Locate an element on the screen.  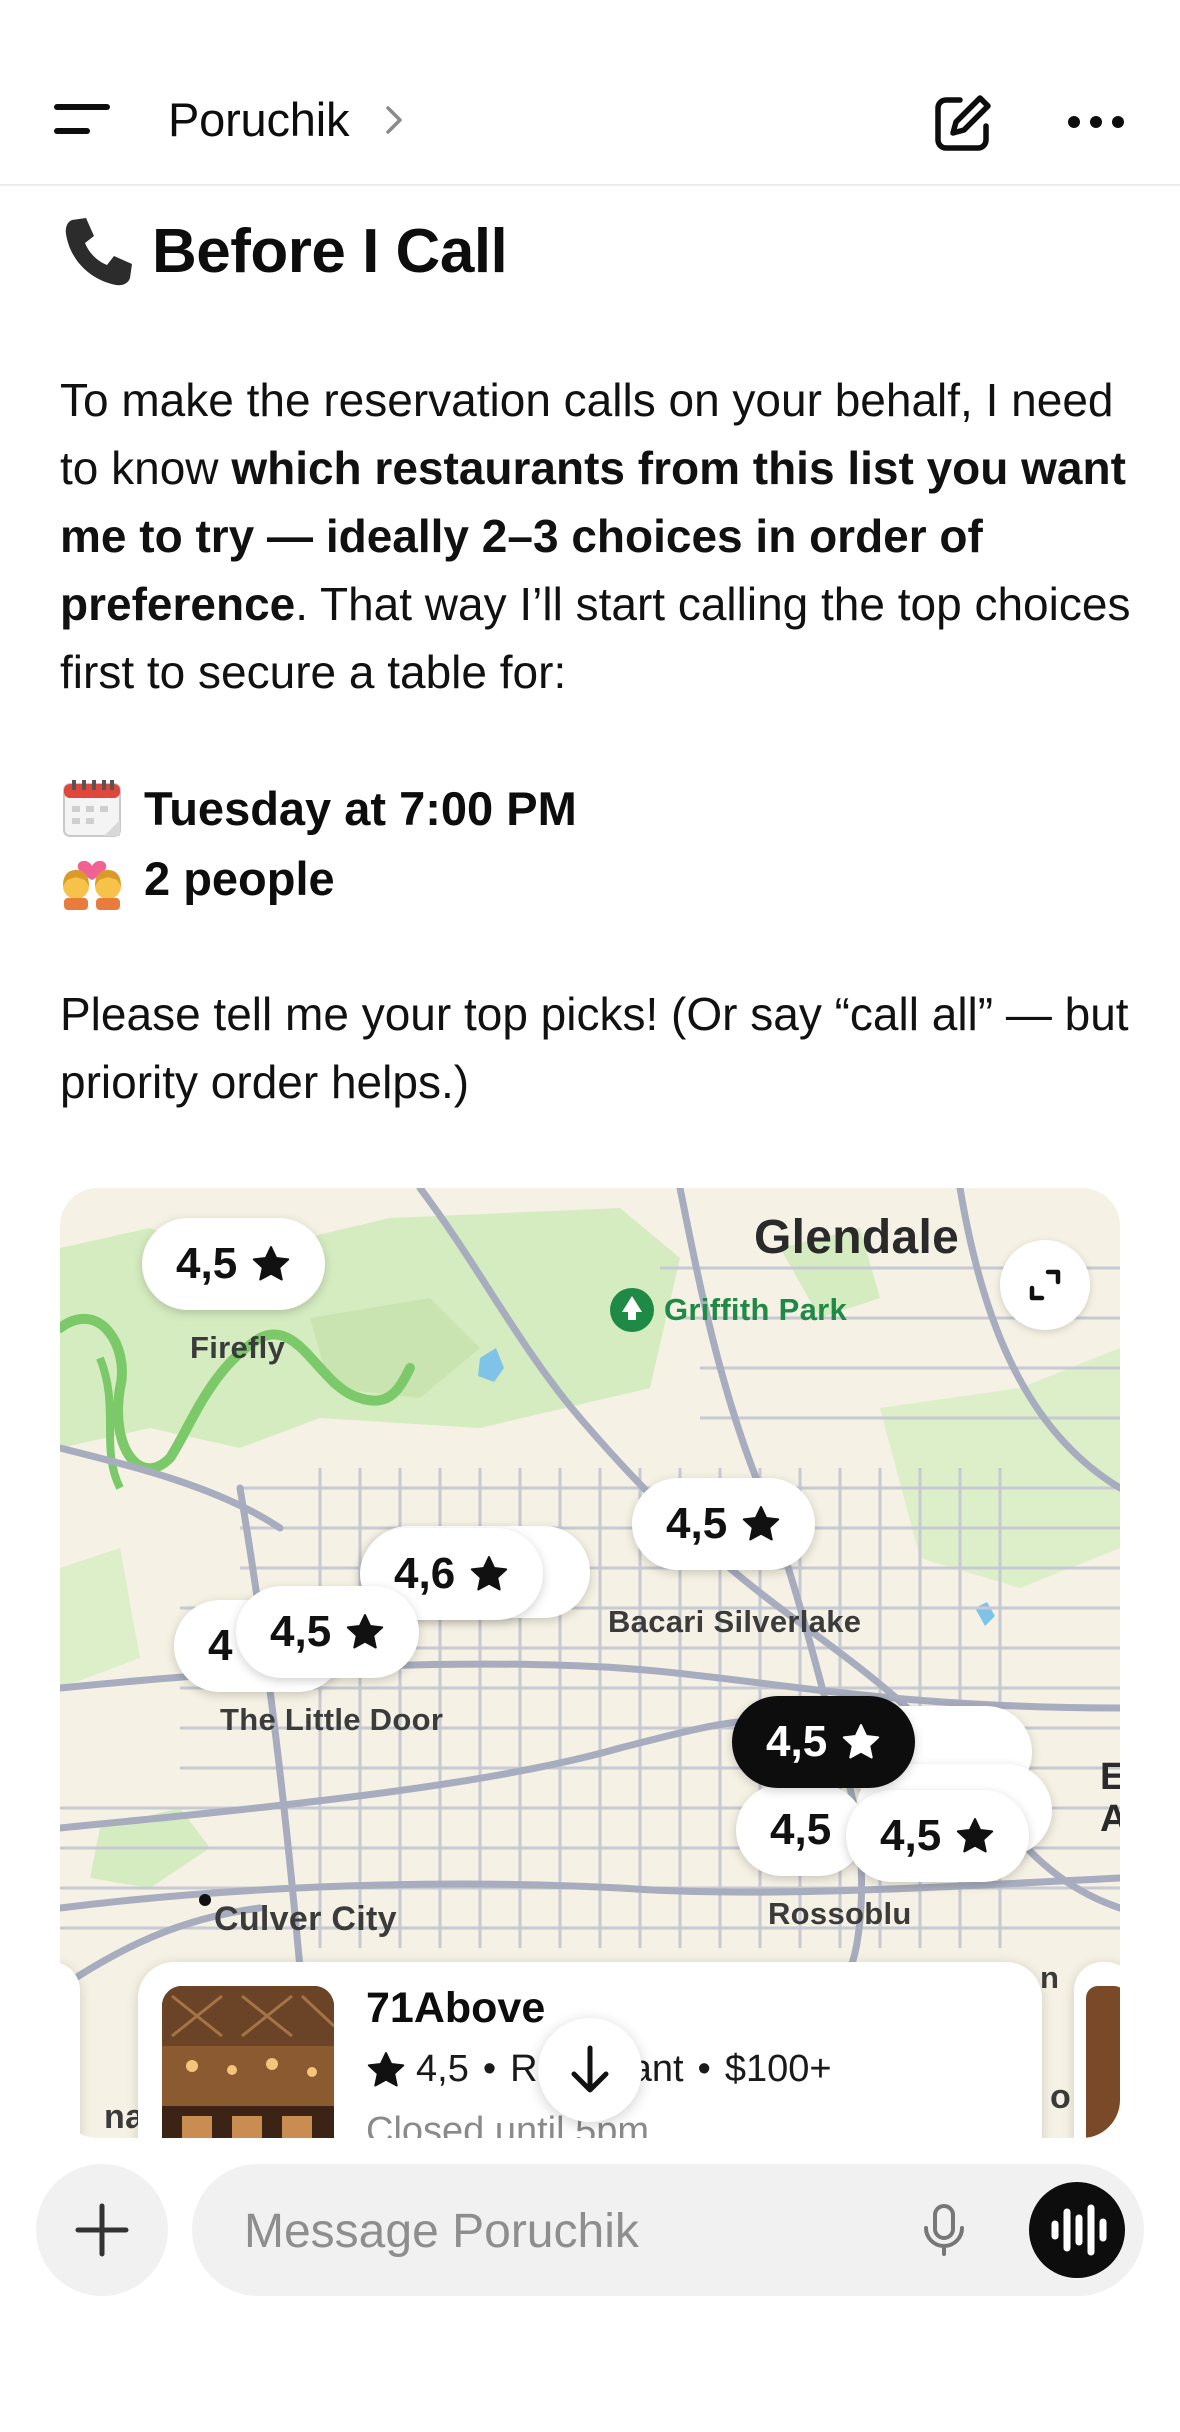
scroll-to-bottom-button is located at coordinates (590, 2070).